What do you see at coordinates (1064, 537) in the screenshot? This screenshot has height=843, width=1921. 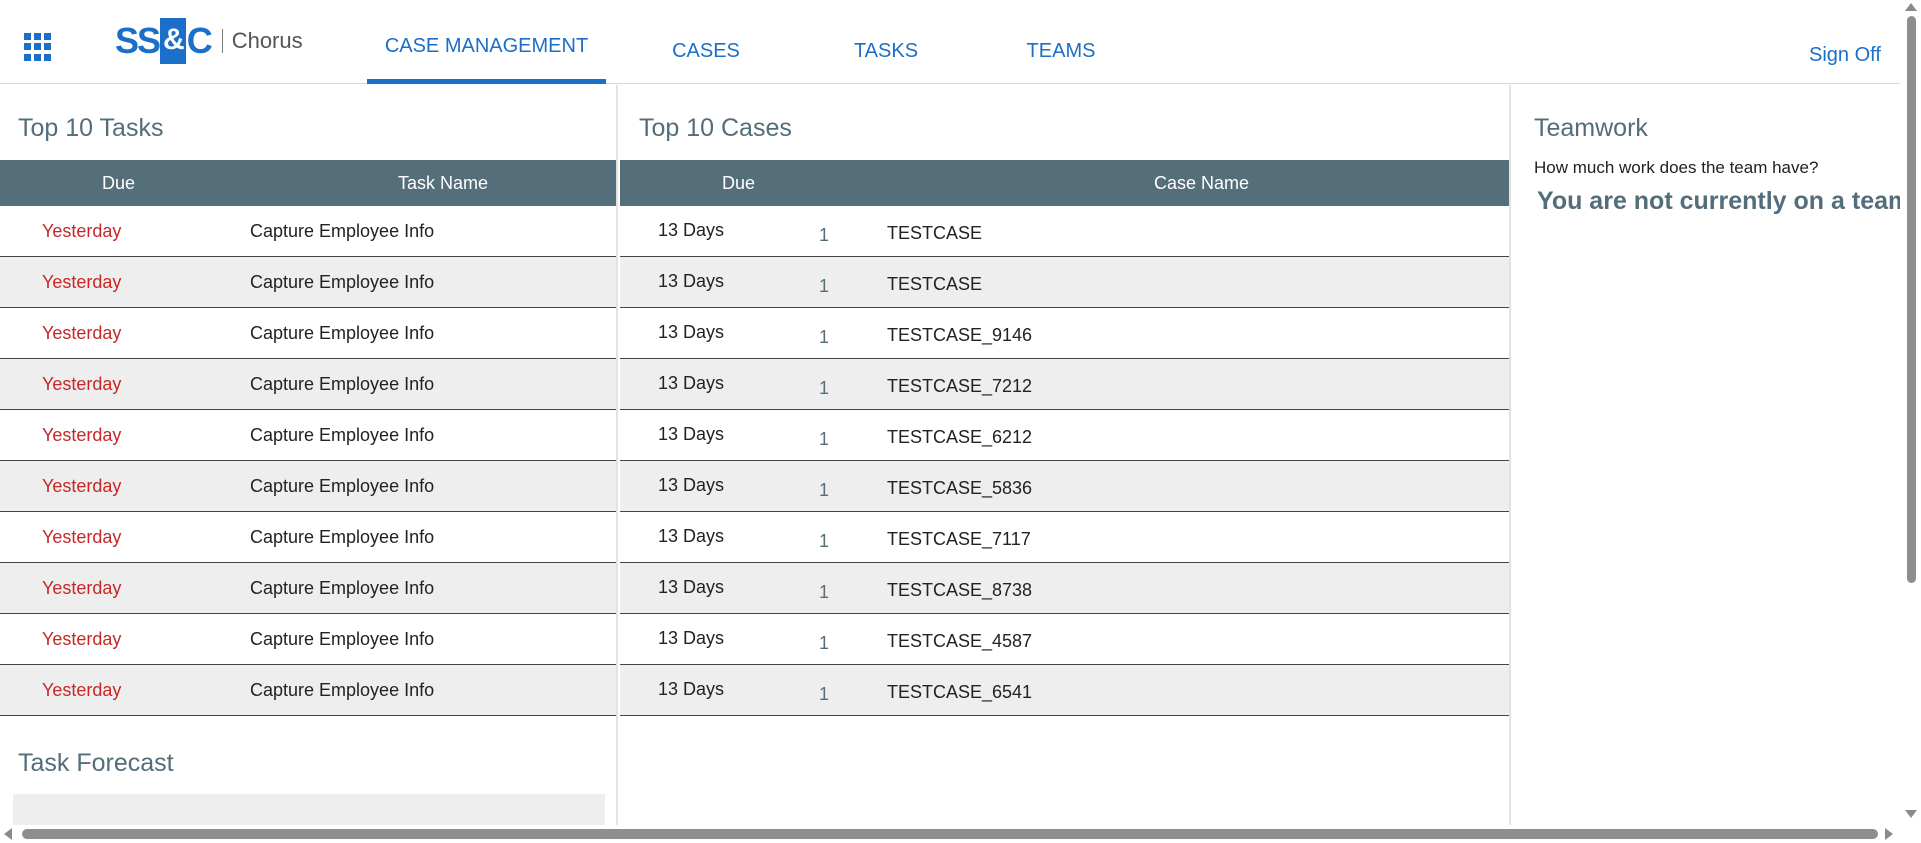 I see `case-row: 13 Days 1 TESTCASE_7117` at bounding box center [1064, 537].